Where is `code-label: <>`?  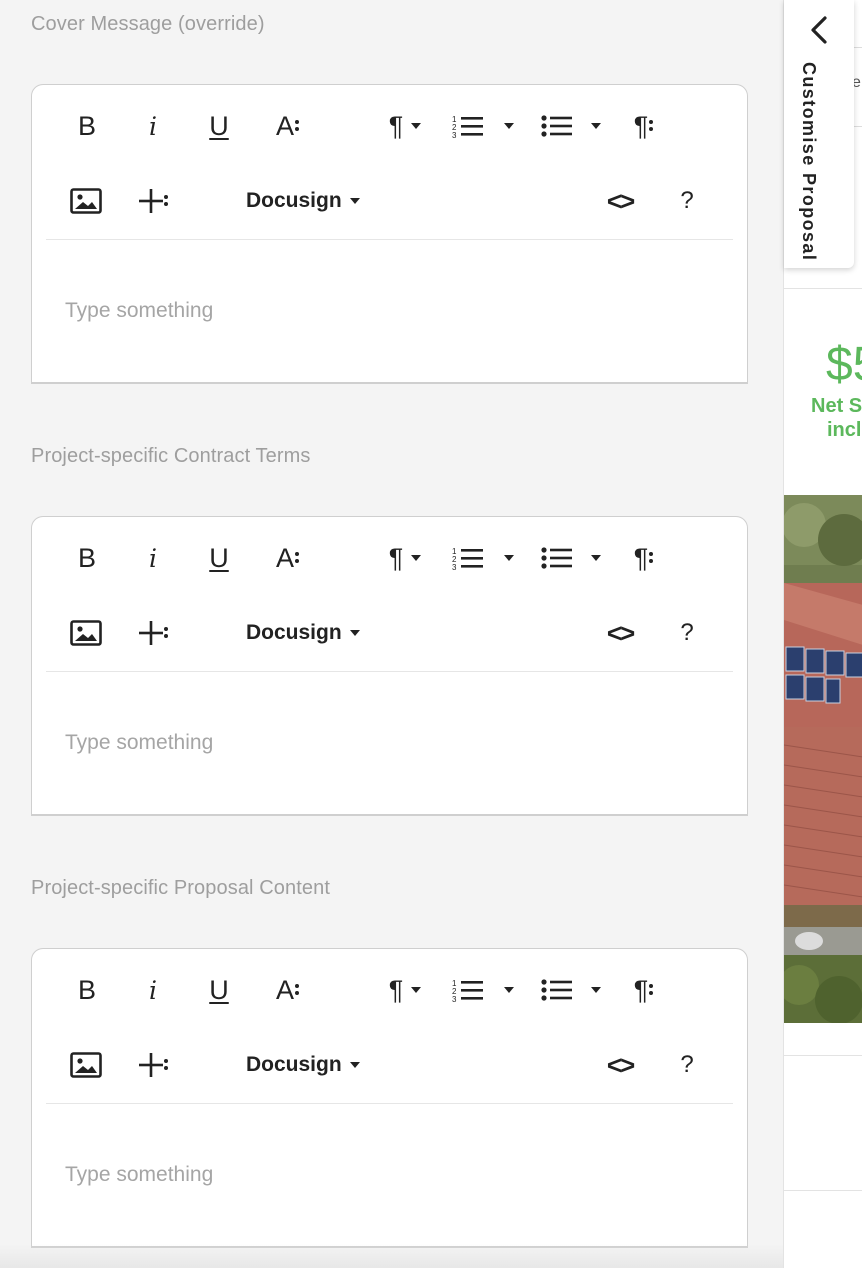 code-label: <> is located at coordinates (620, 1064).